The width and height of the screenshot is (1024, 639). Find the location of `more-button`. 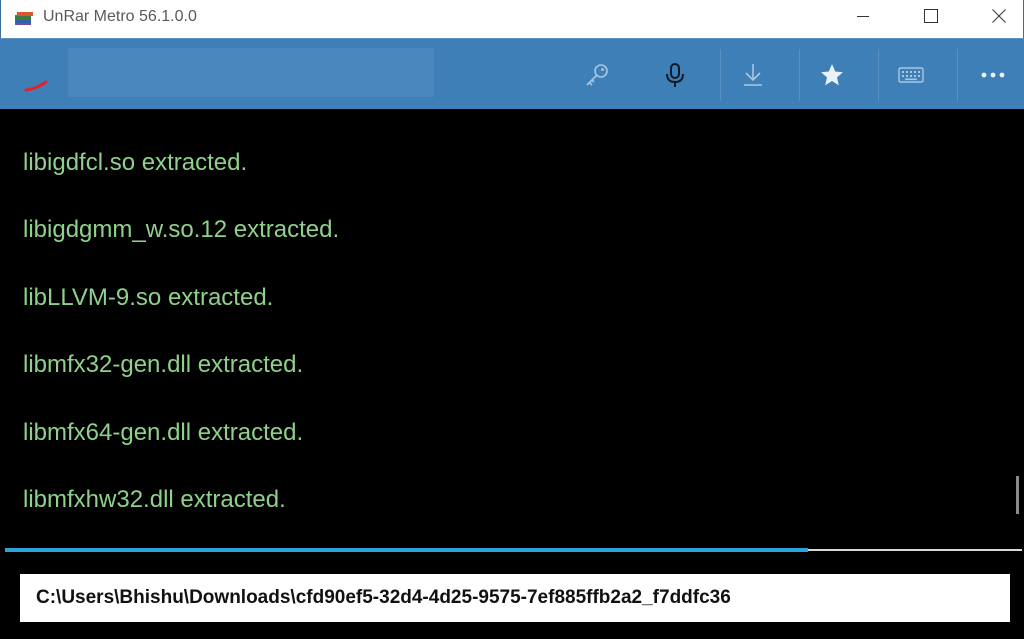

more-button is located at coordinates (993, 74).